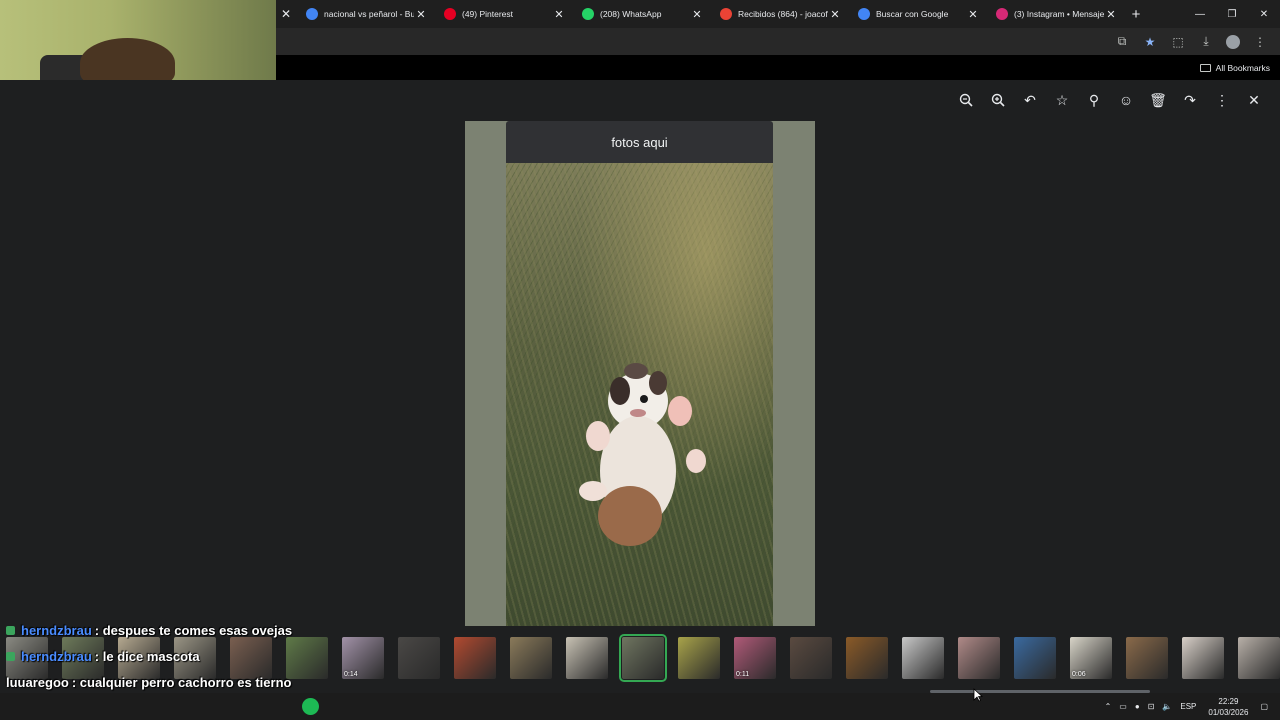 Image resolution: width=1280 pixels, height=720 pixels. What do you see at coordinates (1260, 42) in the screenshot?
I see `browser-menu-icon: ⋮` at bounding box center [1260, 42].